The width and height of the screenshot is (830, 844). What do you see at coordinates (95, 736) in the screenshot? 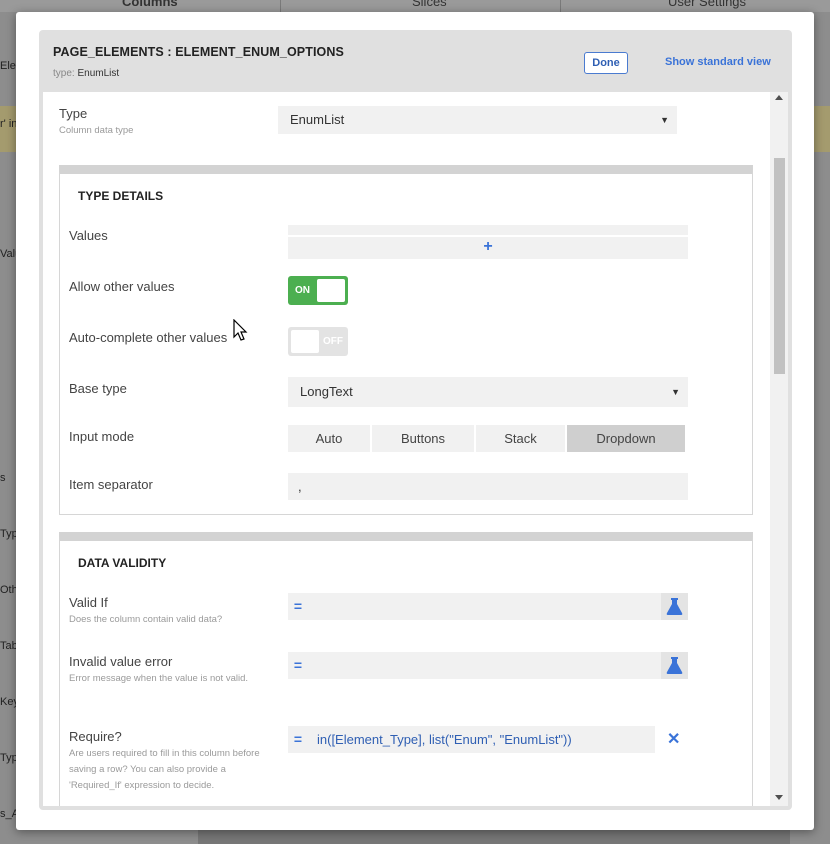
I see `require-label: Require?` at bounding box center [95, 736].